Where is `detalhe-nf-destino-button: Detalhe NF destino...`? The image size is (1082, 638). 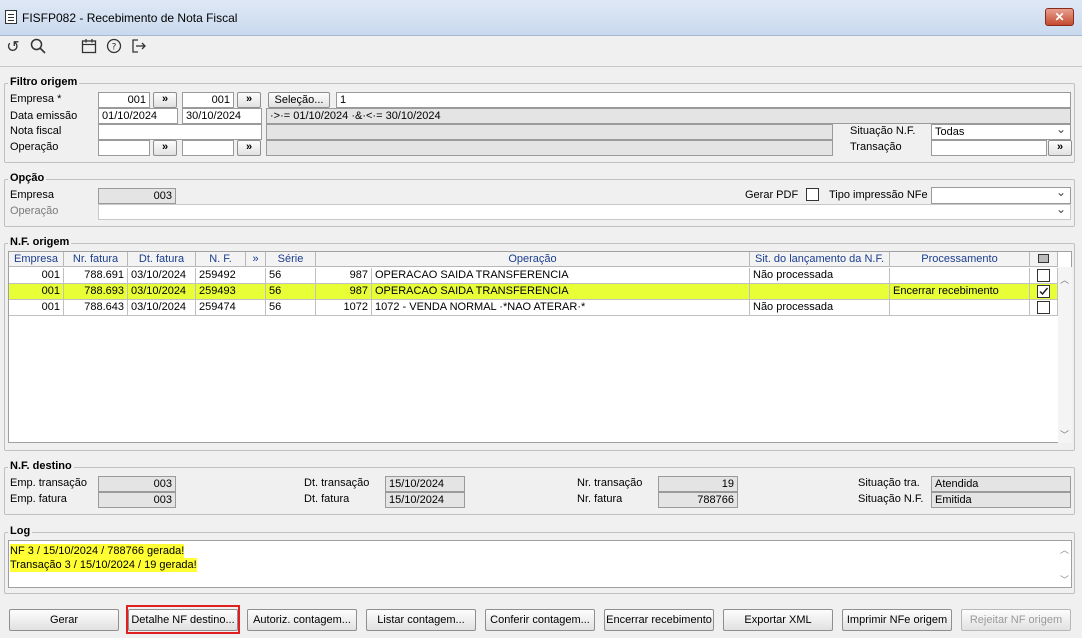 detalhe-nf-destino-button: Detalhe NF destino... is located at coordinates (183, 620).